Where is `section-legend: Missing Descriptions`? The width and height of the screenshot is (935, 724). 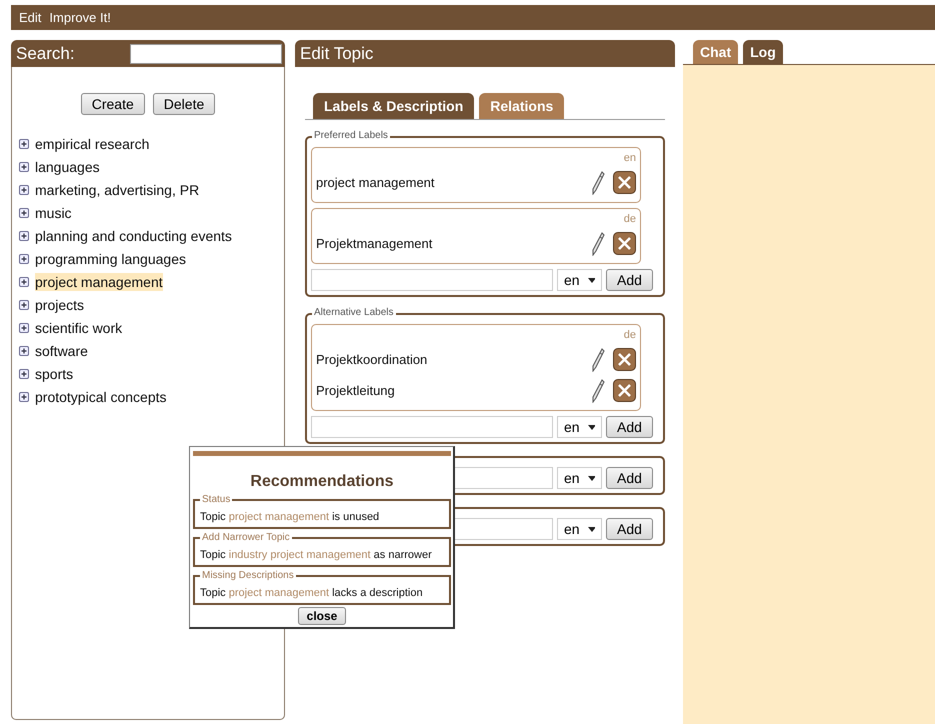 section-legend: Missing Descriptions is located at coordinates (248, 575).